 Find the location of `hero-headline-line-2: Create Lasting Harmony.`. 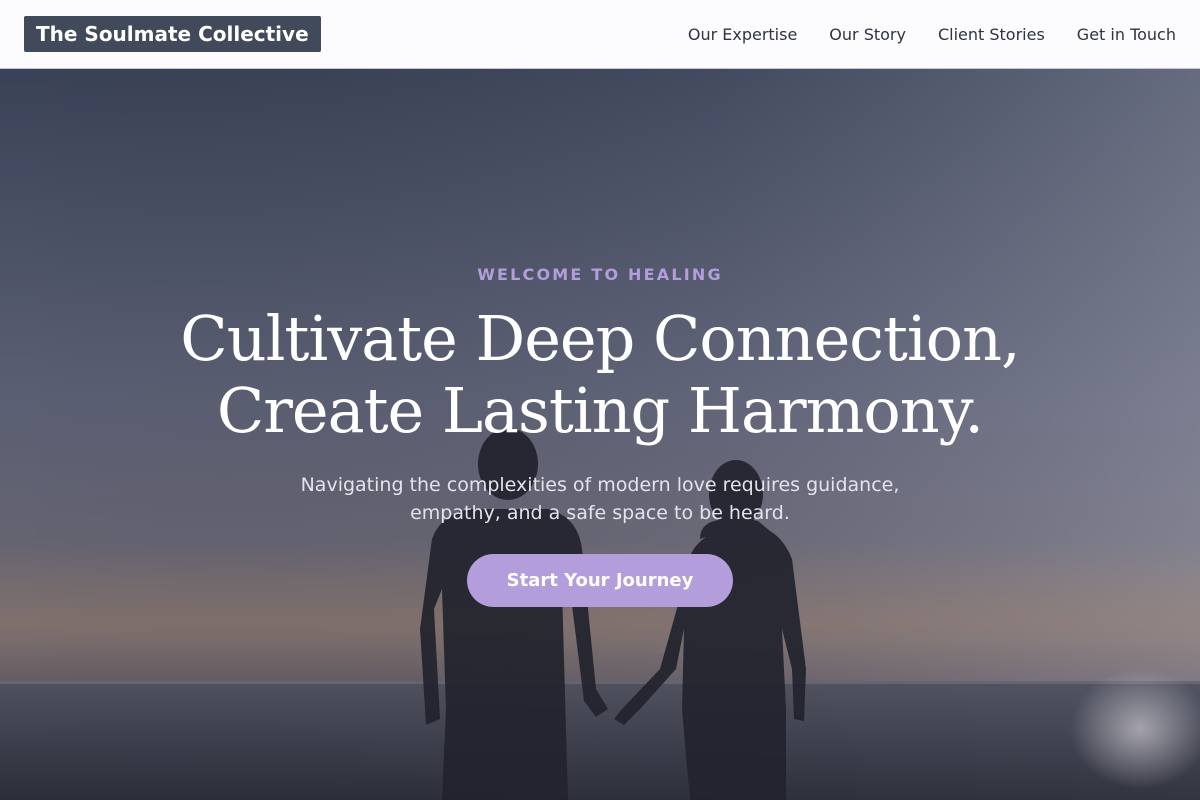

hero-headline-line-2: Create Lasting Harmony. is located at coordinates (600, 410).